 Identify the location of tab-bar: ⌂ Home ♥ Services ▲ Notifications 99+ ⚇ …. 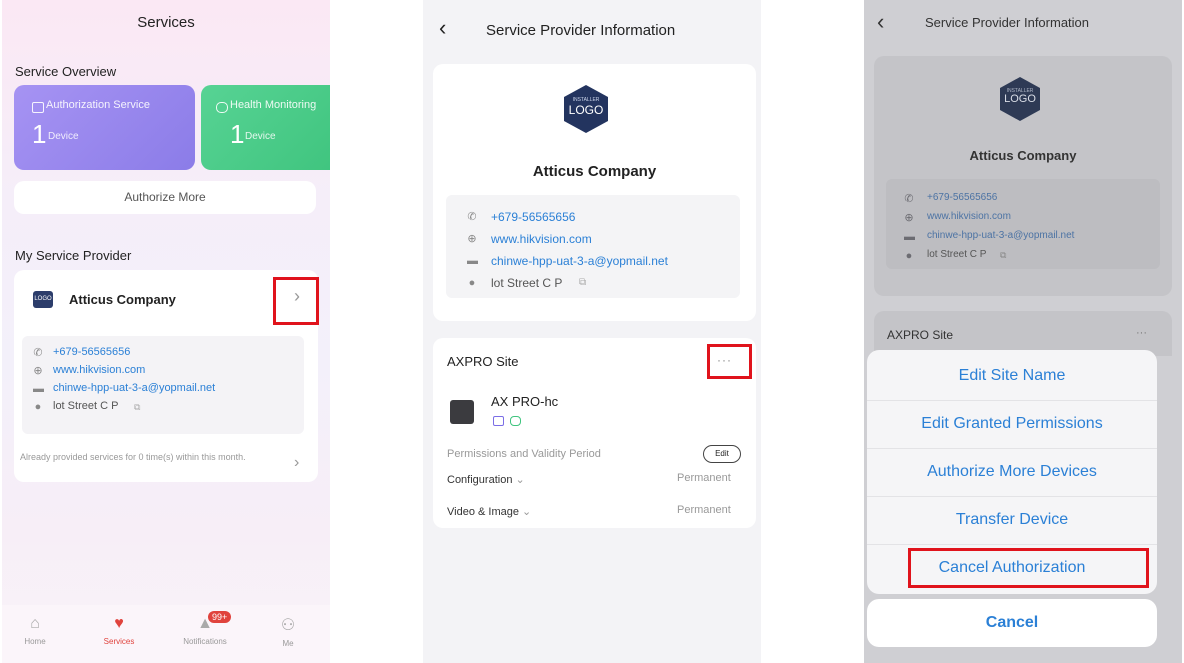
(166, 634).